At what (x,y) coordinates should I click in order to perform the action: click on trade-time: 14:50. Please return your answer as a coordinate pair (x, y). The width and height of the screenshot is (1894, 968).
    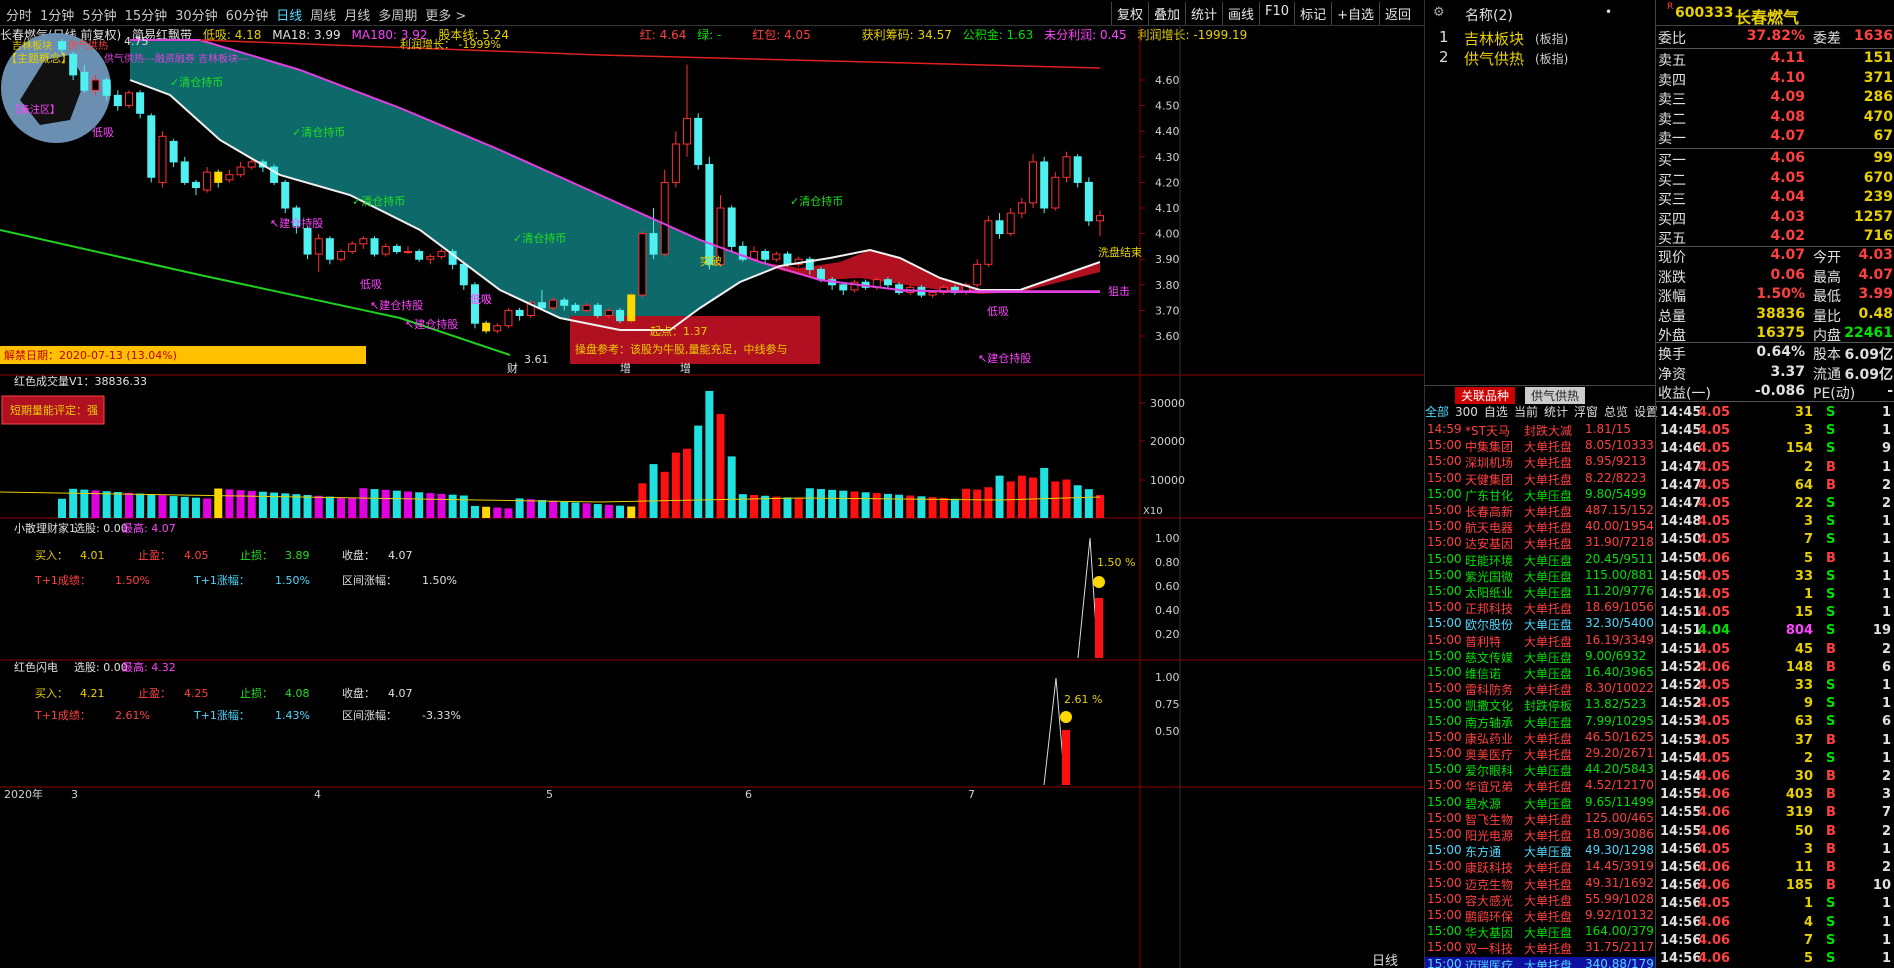
    Looking at the image, I should click on (1681, 558).